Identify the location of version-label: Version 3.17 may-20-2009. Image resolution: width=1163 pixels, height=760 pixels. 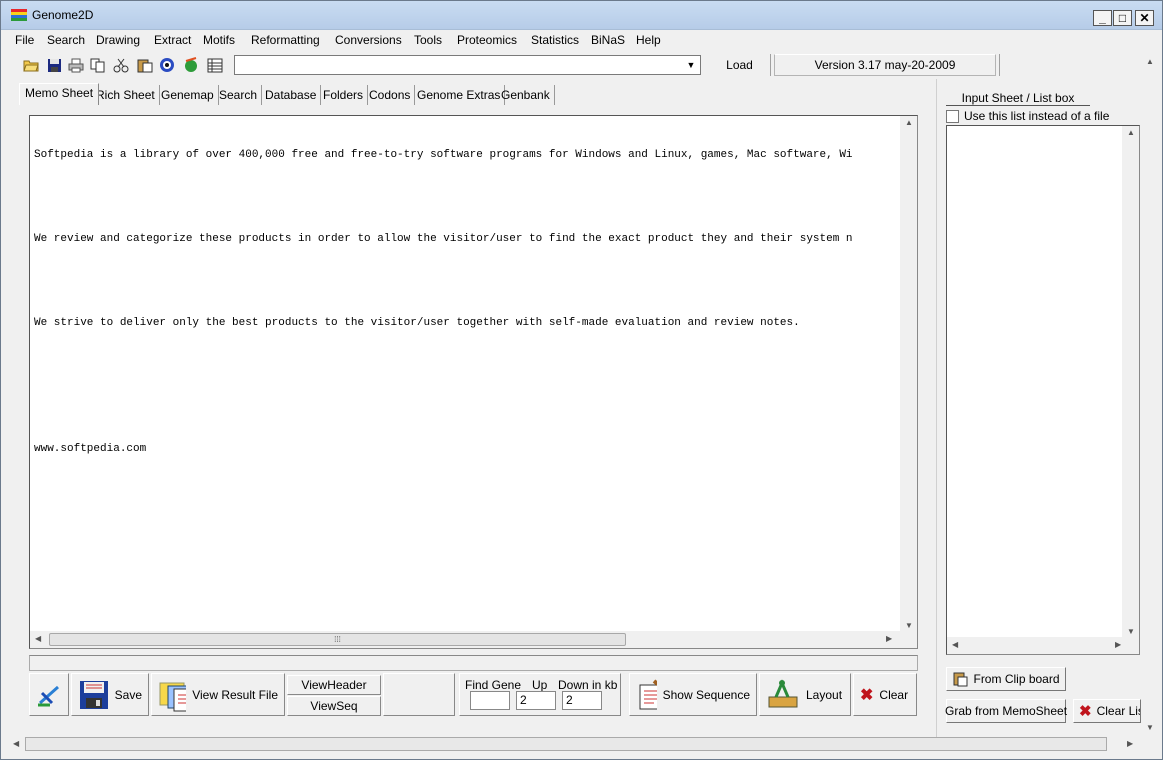
(885, 65).